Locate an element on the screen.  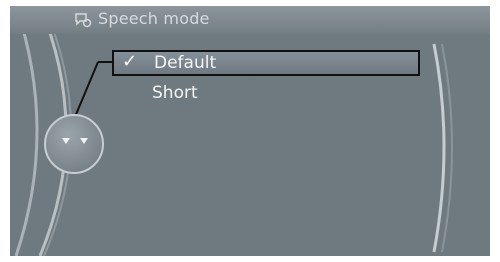
check-icon: ✓ is located at coordinates (130, 61).